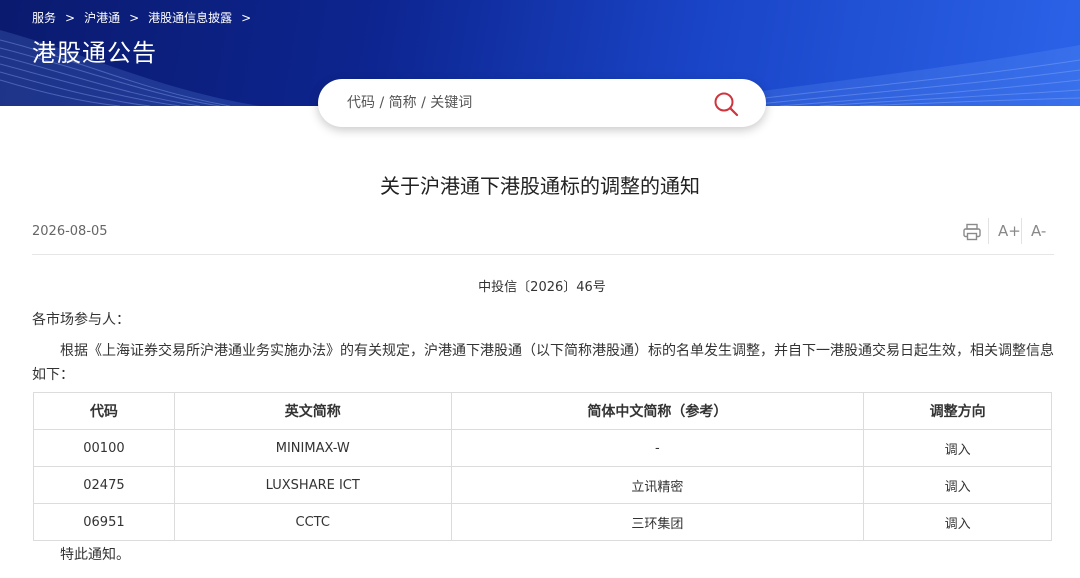  I want to click on breadcrumb-item-disclosure: 港股通信息披露, so click(190, 17).